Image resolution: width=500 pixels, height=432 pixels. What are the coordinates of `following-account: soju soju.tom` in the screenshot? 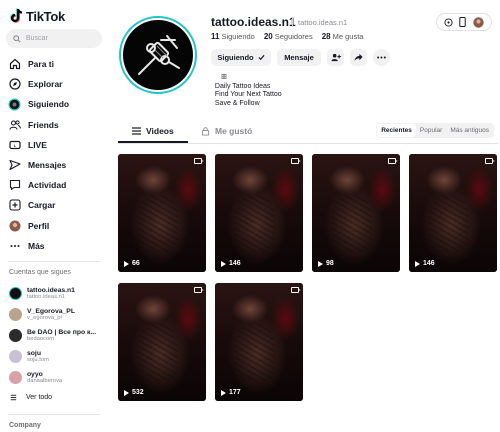 It's located at (56, 356).